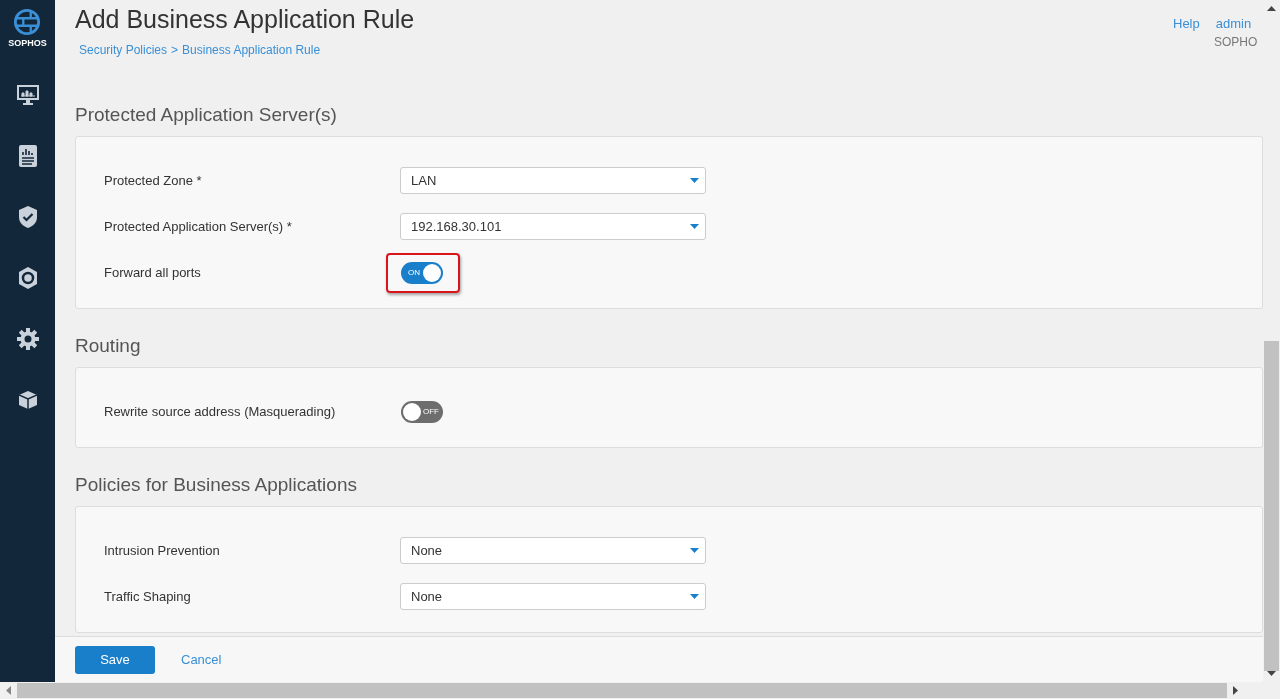 This screenshot has width=1280, height=699. I want to click on toggle-switch: OFF, so click(422, 411).